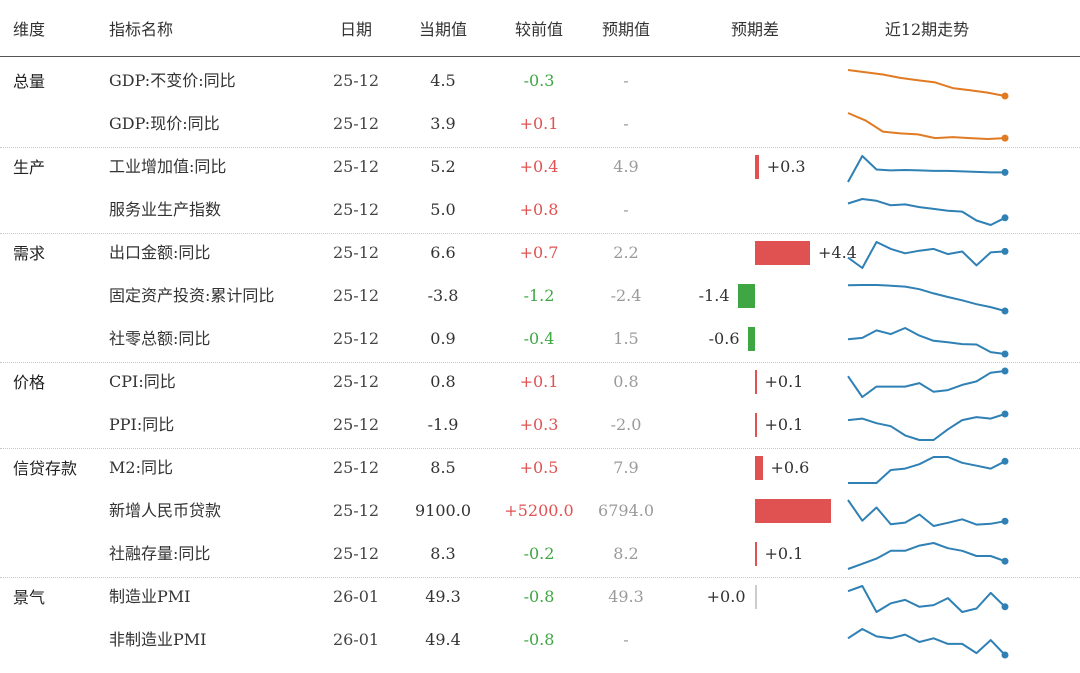 The height and width of the screenshot is (673, 1080). Describe the element at coordinates (539, 209) in the screenshot. I see `change-value: +0.8` at that location.